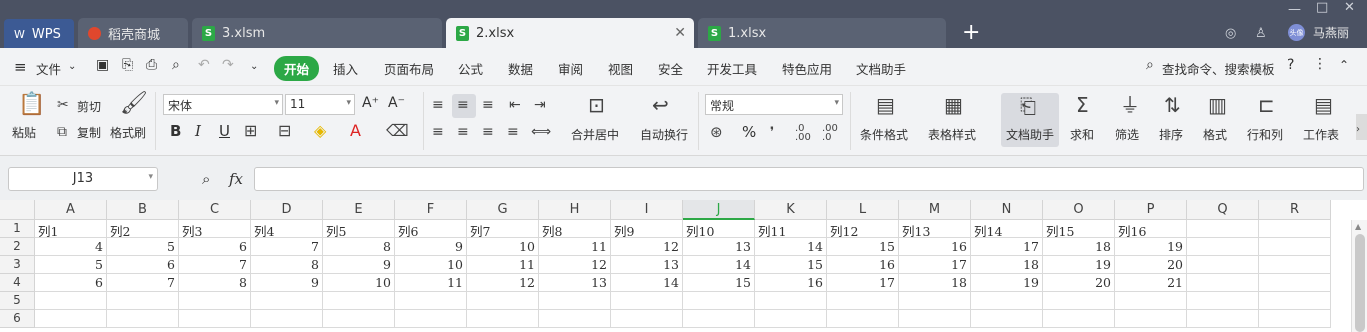 This screenshot has width=1367, height=332. Describe the element at coordinates (791, 210) in the screenshot. I see `column-header-k: K` at that location.